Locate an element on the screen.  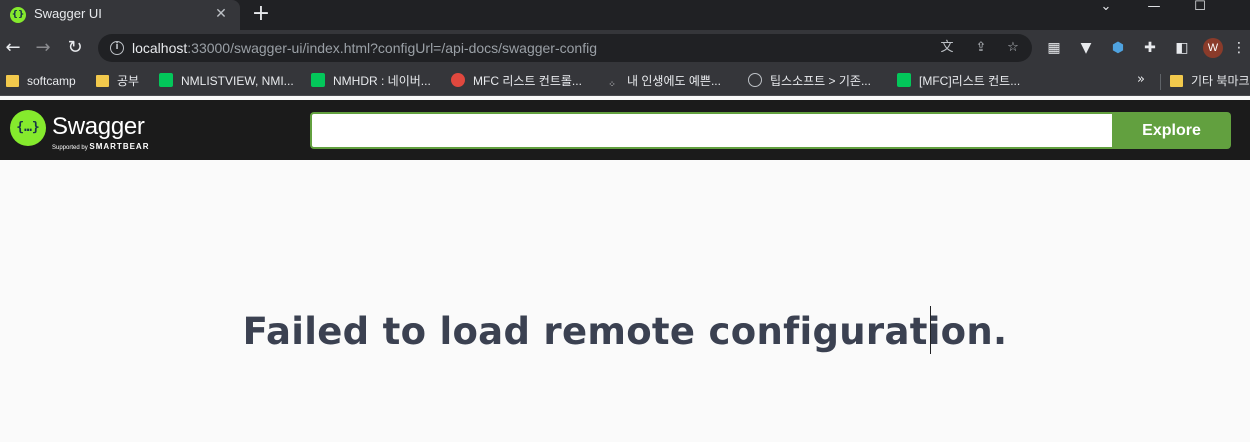
reload-button: ↻ is located at coordinates (75, 48).